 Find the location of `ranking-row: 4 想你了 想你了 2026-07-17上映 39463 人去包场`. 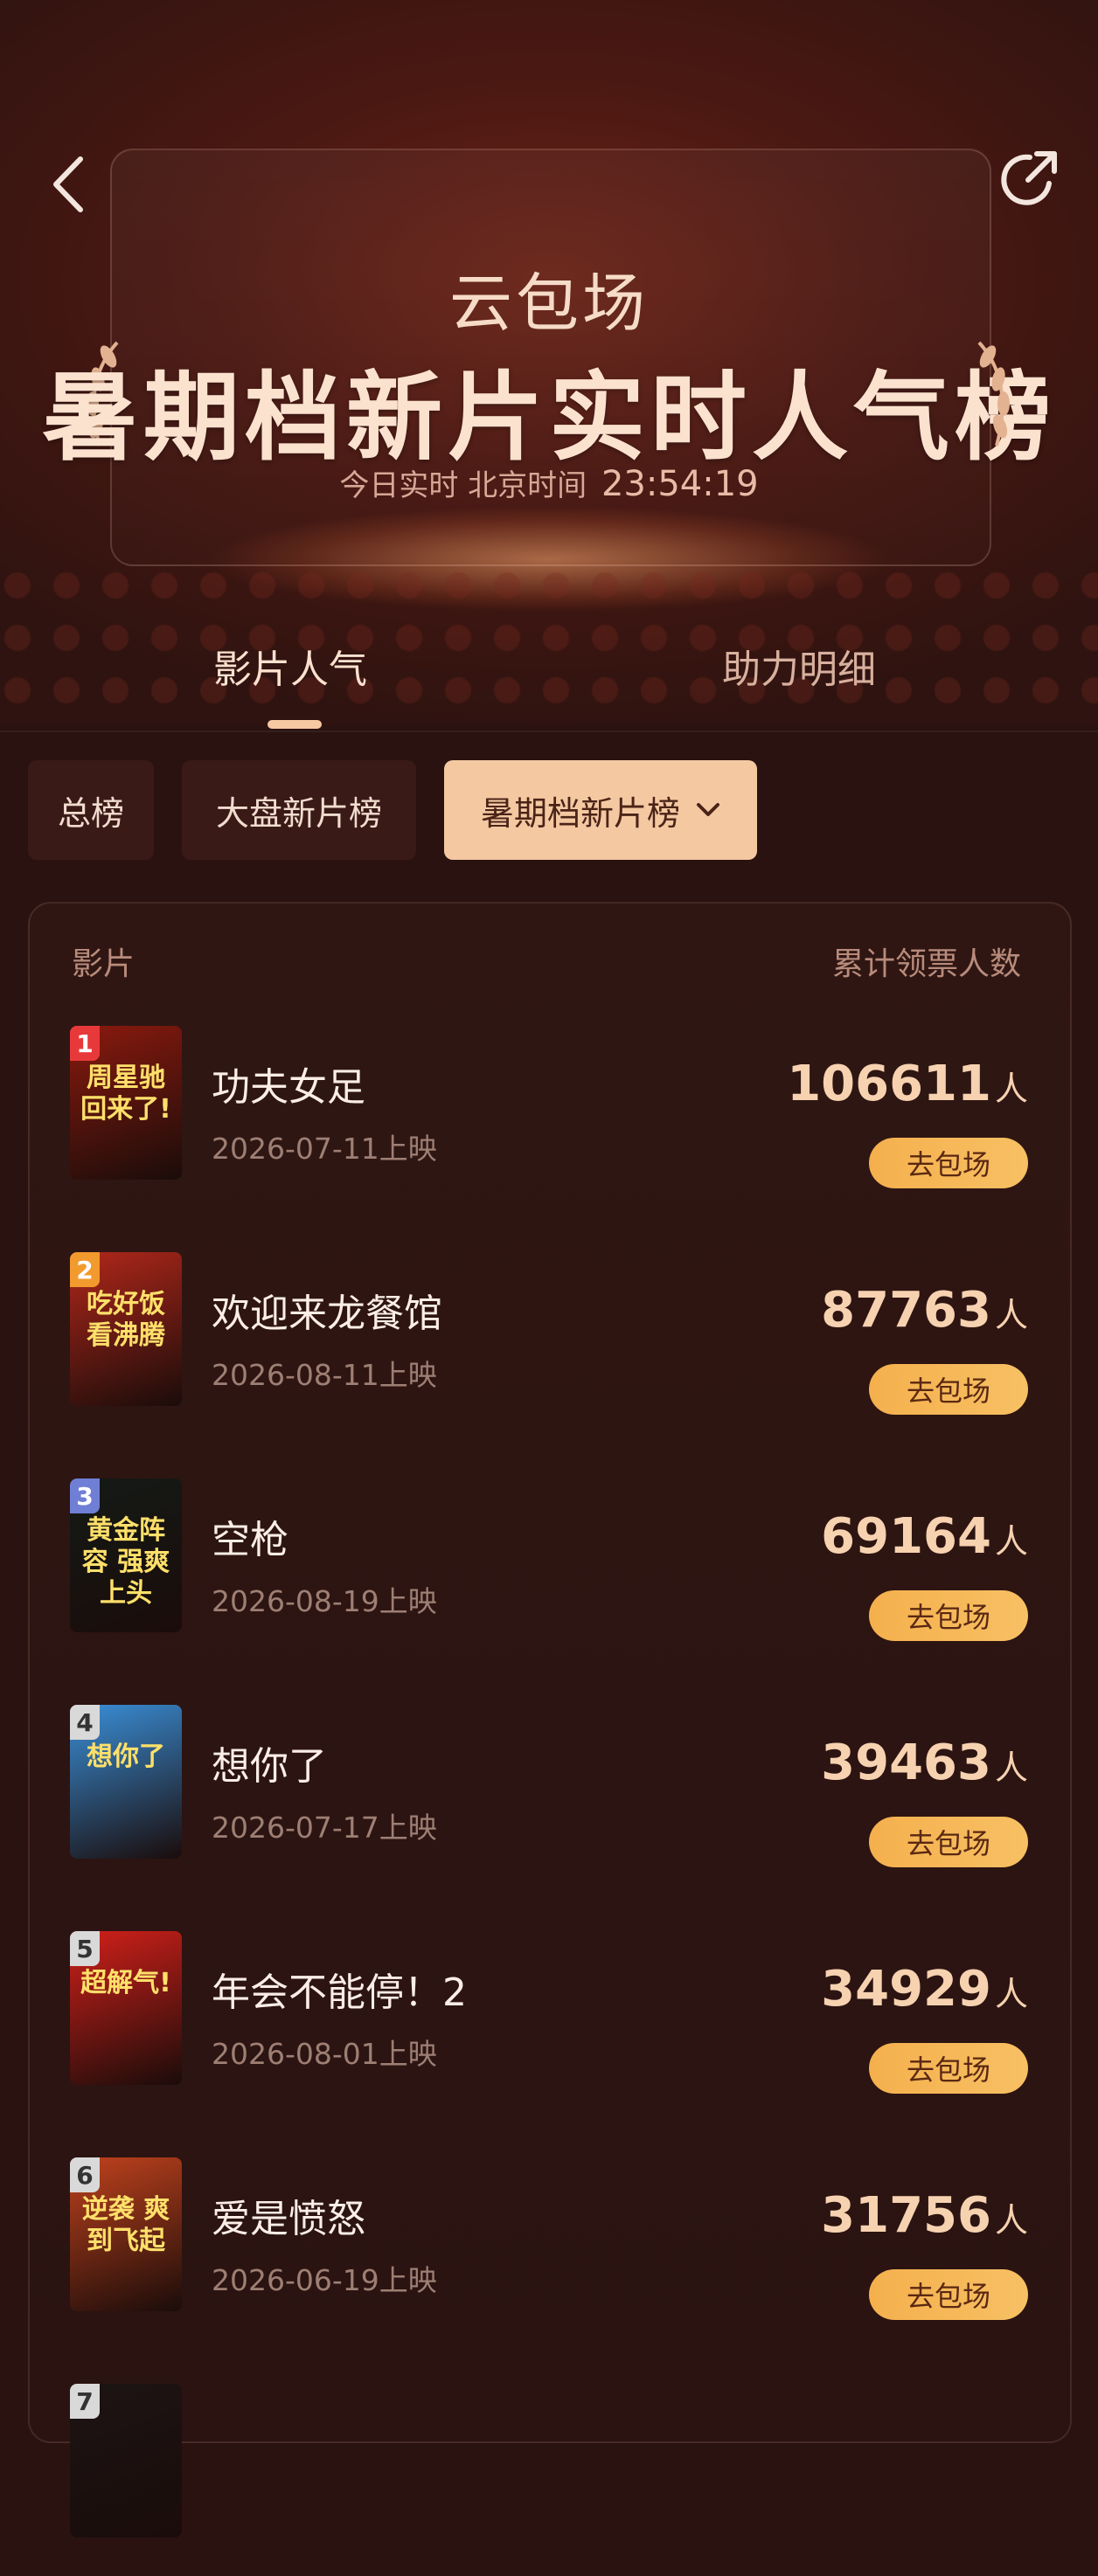

ranking-row: 4 想你了 想你了 2026-07-17上映 39463 人去包场 is located at coordinates (549, 1801).